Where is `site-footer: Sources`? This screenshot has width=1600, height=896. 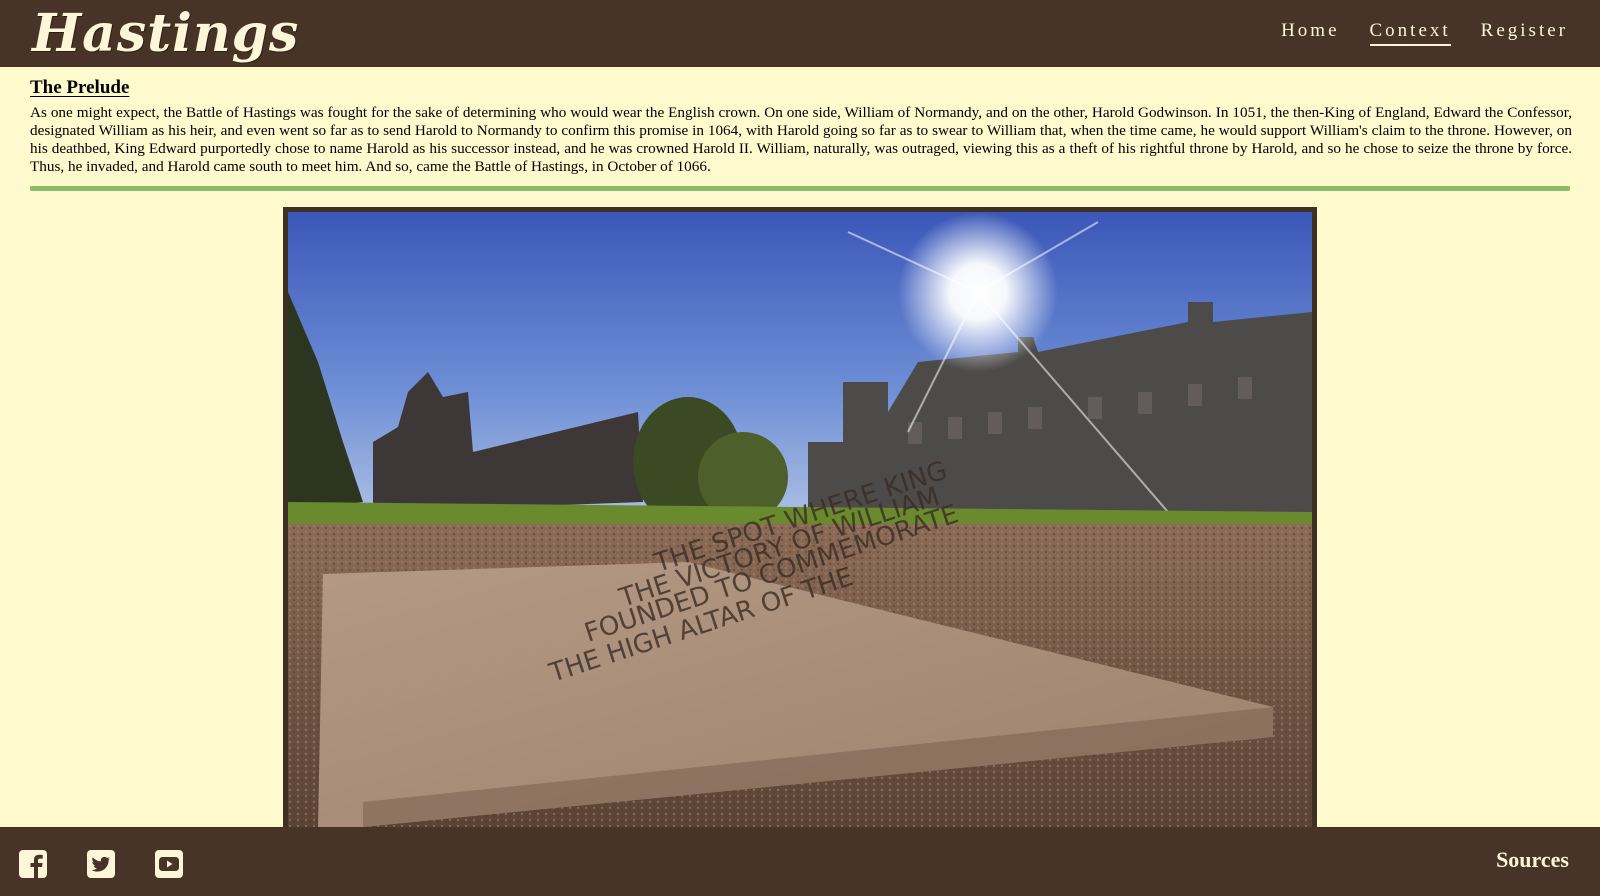 site-footer: Sources is located at coordinates (800, 861).